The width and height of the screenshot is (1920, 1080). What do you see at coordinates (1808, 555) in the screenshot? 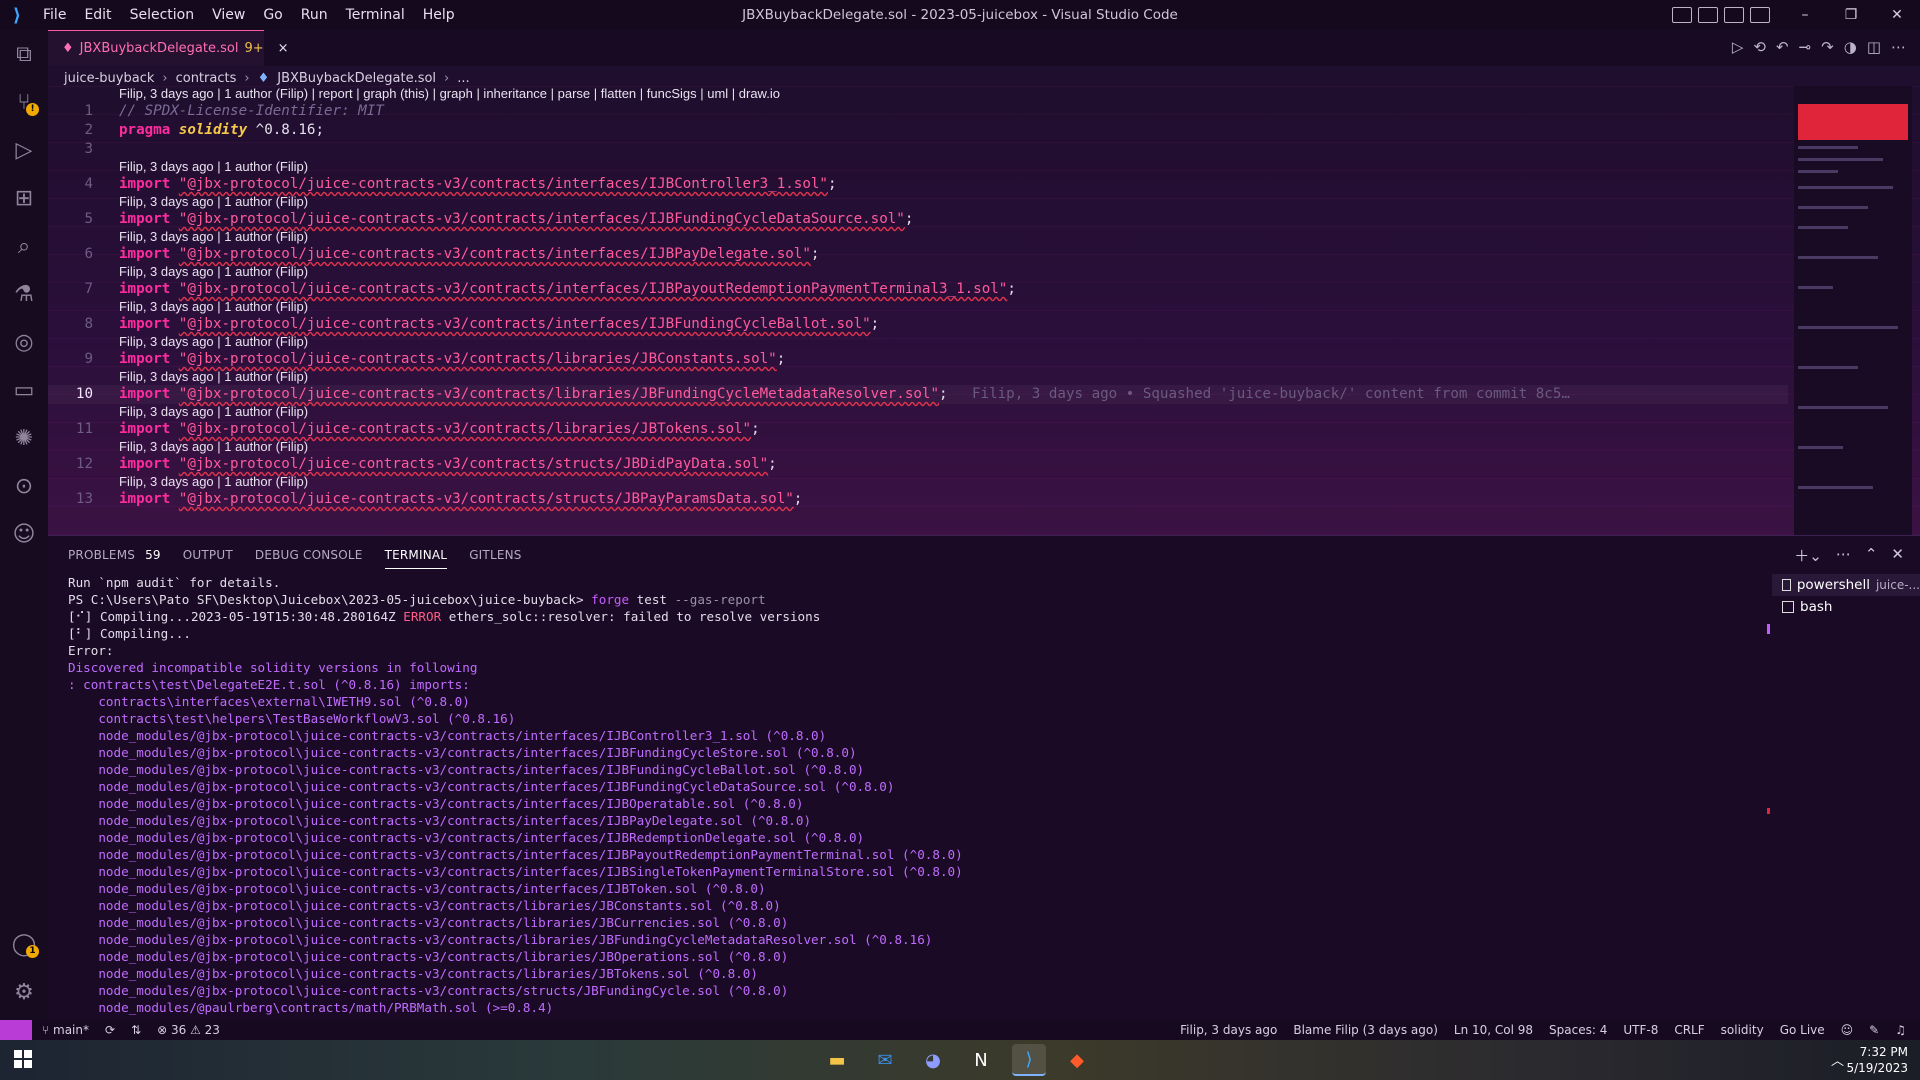
I see `new-terminal-icon: ＋⌄` at bounding box center [1808, 555].